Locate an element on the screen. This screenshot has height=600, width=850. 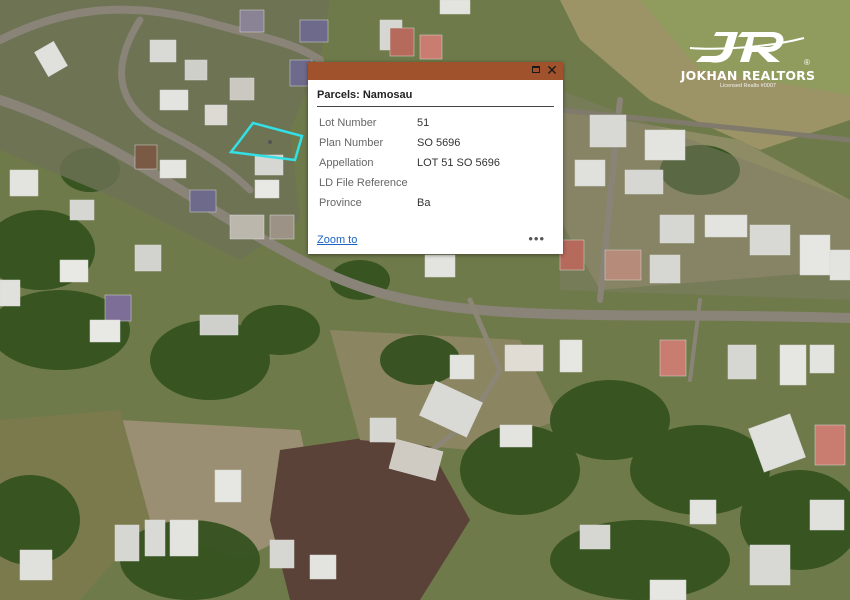
close-button: ✕ is located at coordinates (552, 70).